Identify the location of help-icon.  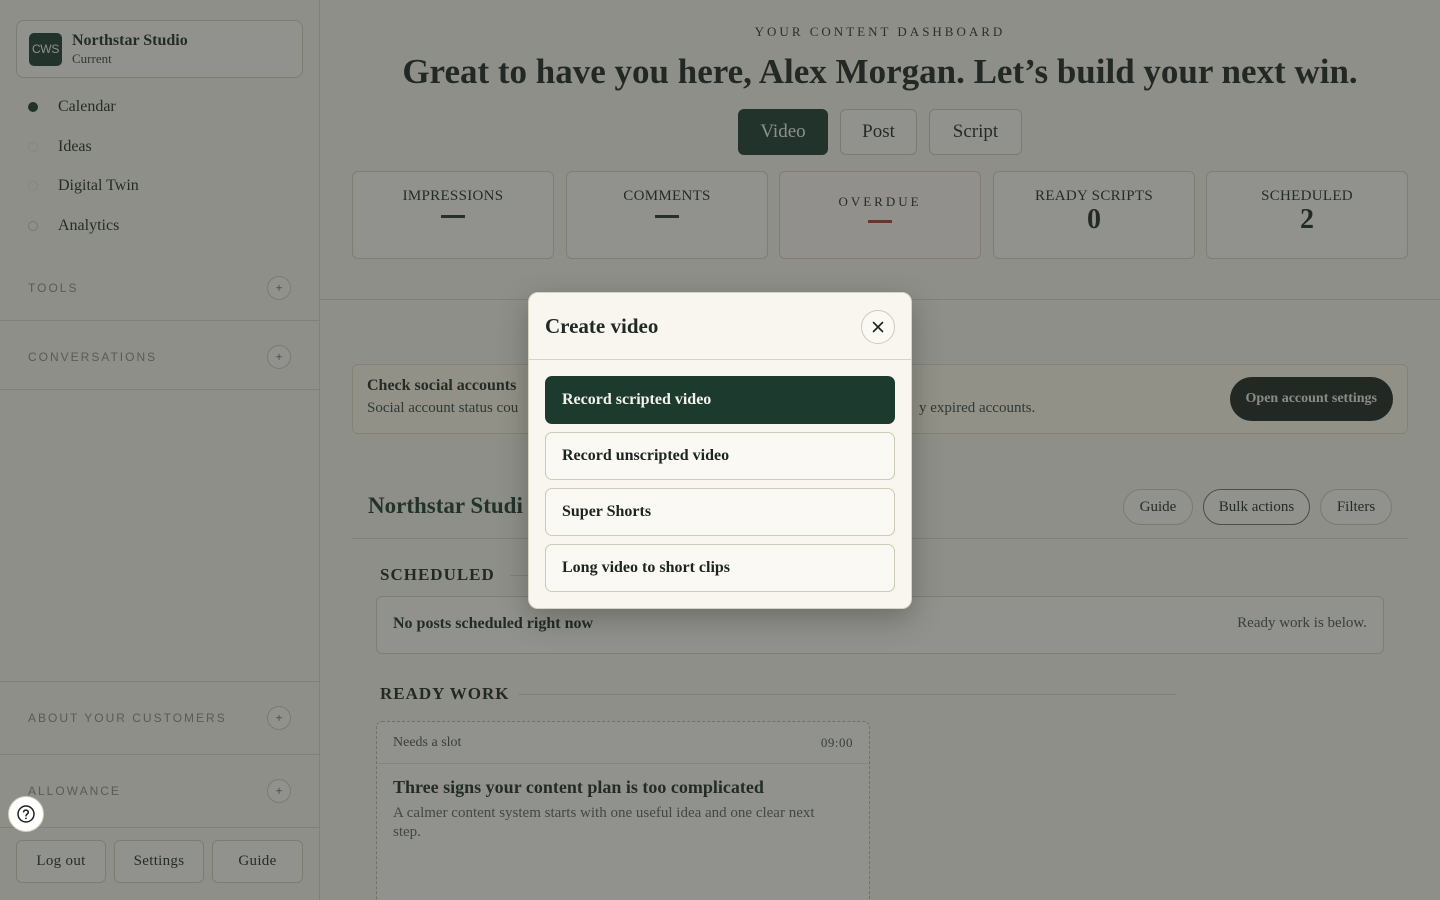
(26, 814).